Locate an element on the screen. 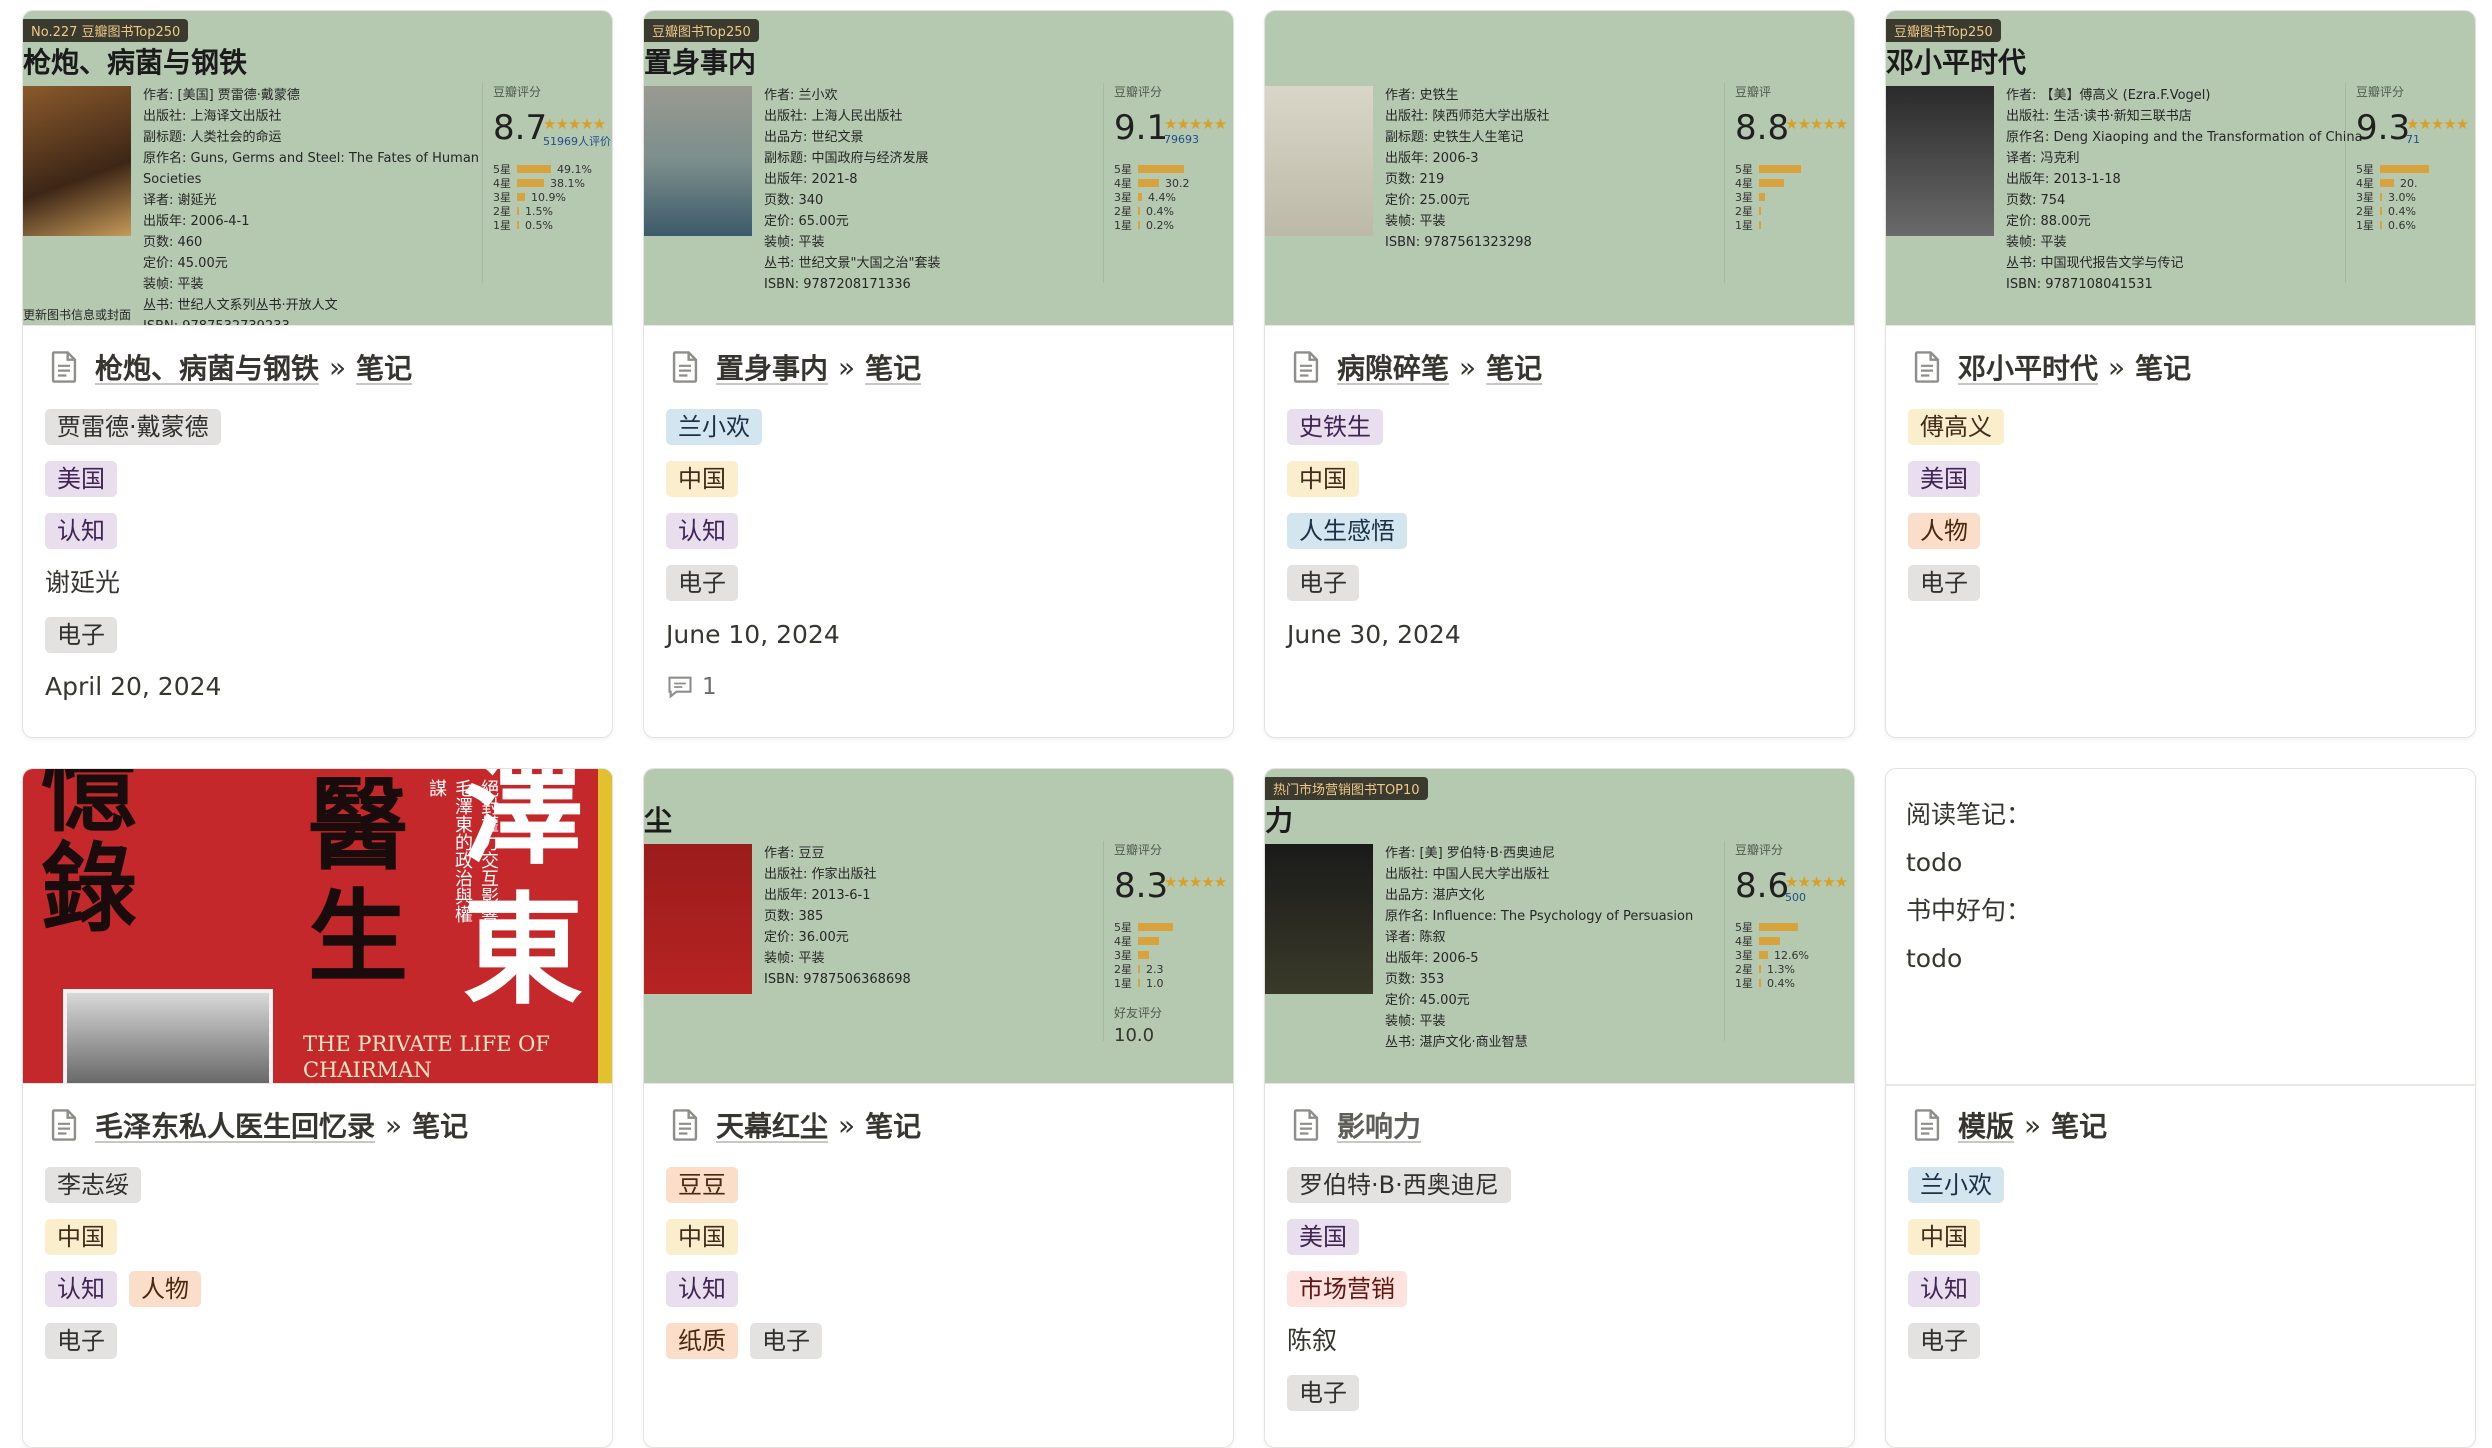 The image size is (2492, 1448). card-title: 天幕红尘 » 笔记 is located at coordinates (938, 1125).